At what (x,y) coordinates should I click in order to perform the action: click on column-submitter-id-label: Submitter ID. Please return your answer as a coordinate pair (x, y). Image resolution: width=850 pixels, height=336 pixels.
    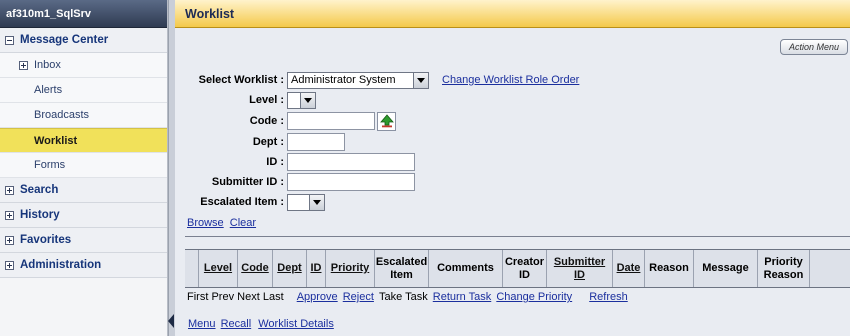
    Looking at the image, I should click on (579, 268).